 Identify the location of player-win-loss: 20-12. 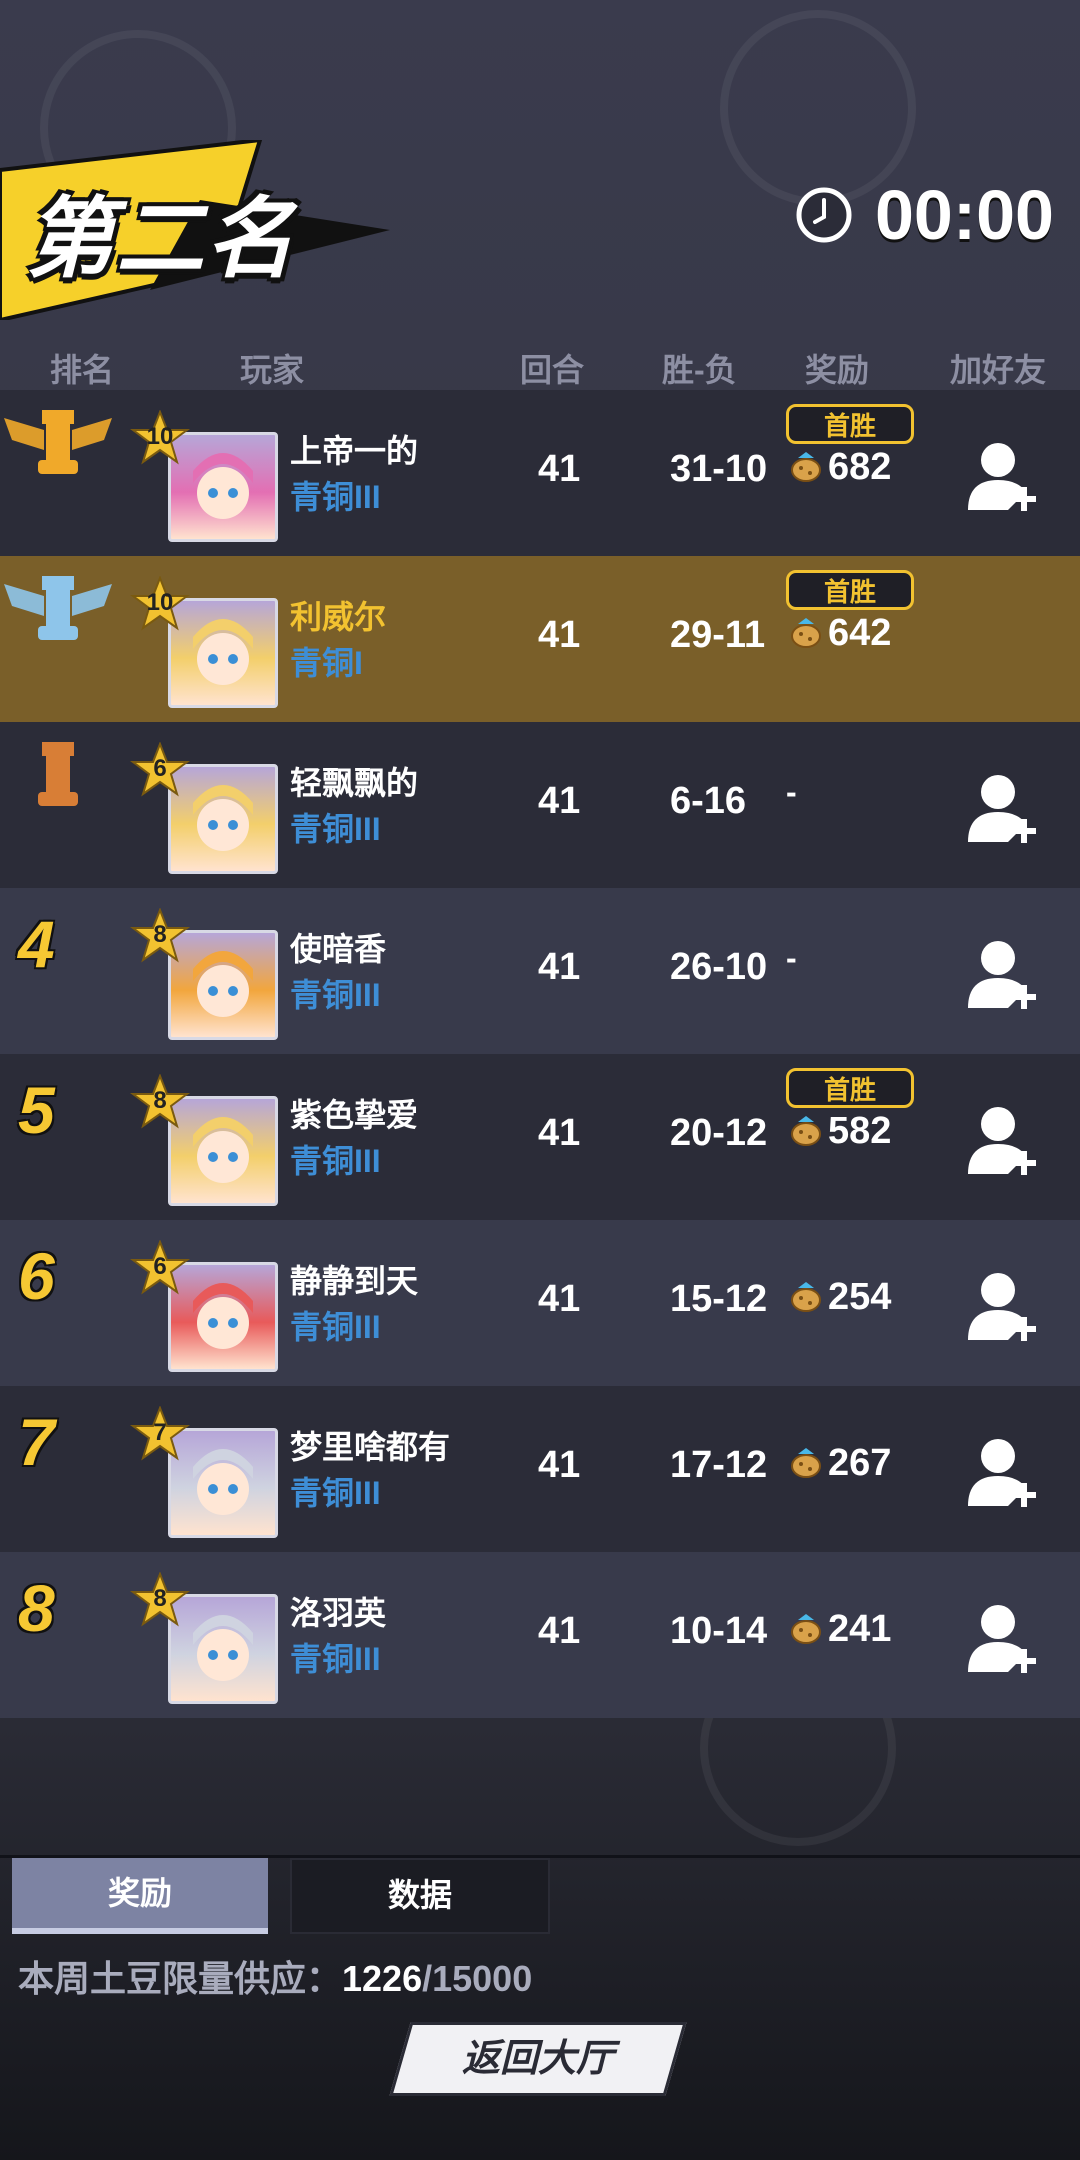
(719, 1133).